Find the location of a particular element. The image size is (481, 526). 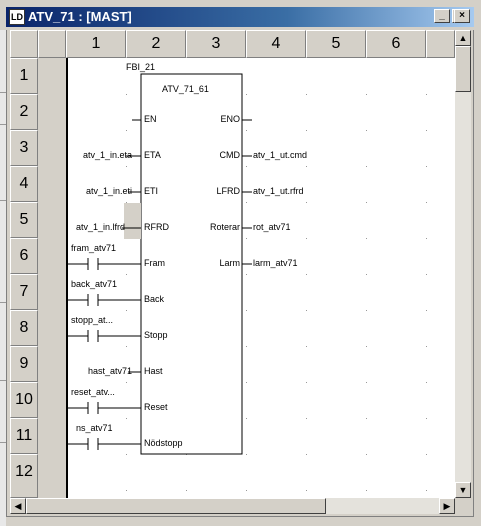

var-eta: atv_1_in.eta is located at coordinates (99, 155).